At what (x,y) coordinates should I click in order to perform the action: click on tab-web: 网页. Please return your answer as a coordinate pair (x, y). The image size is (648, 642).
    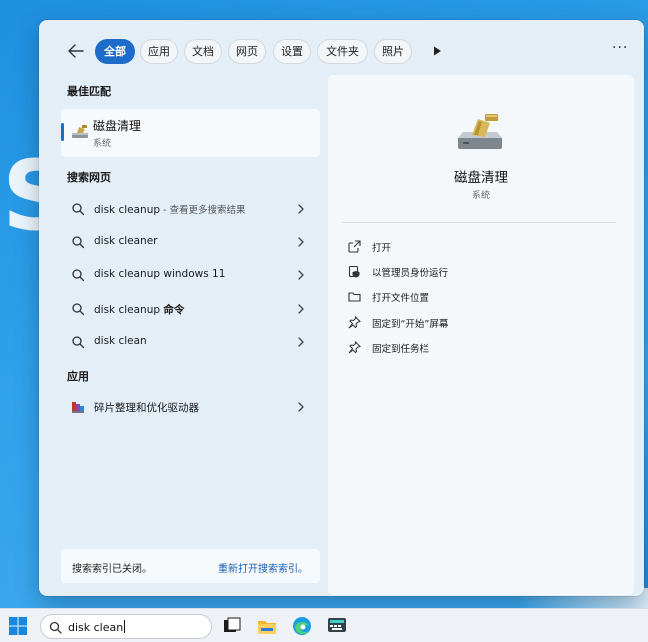
    Looking at the image, I should click on (247, 51).